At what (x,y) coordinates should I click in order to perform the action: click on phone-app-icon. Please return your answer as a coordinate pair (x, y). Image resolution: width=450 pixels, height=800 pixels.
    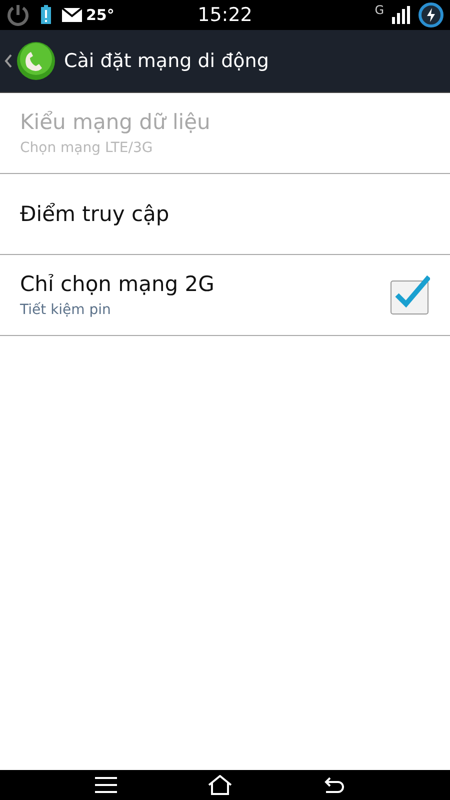
    Looking at the image, I should click on (36, 61).